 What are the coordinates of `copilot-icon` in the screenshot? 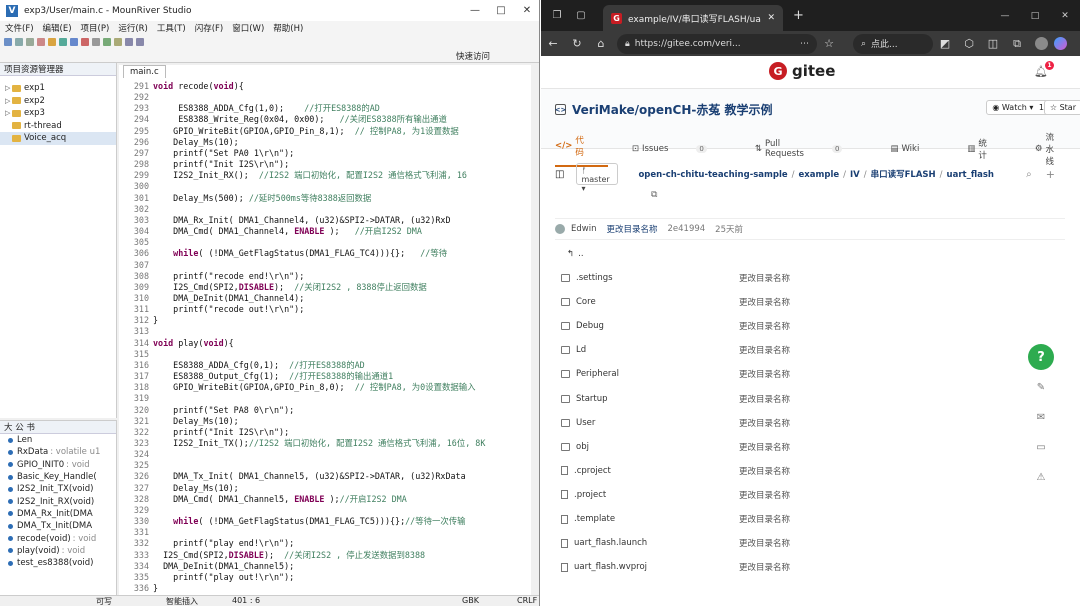 It's located at (1060, 43).